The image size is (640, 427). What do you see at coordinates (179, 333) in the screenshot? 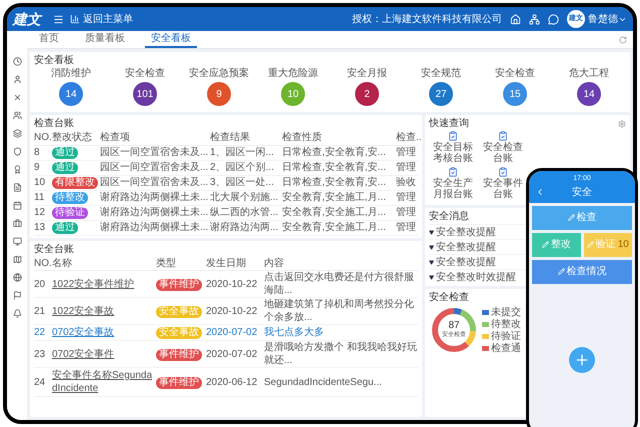
I see `type-tag: 安全事故` at bounding box center [179, 333].